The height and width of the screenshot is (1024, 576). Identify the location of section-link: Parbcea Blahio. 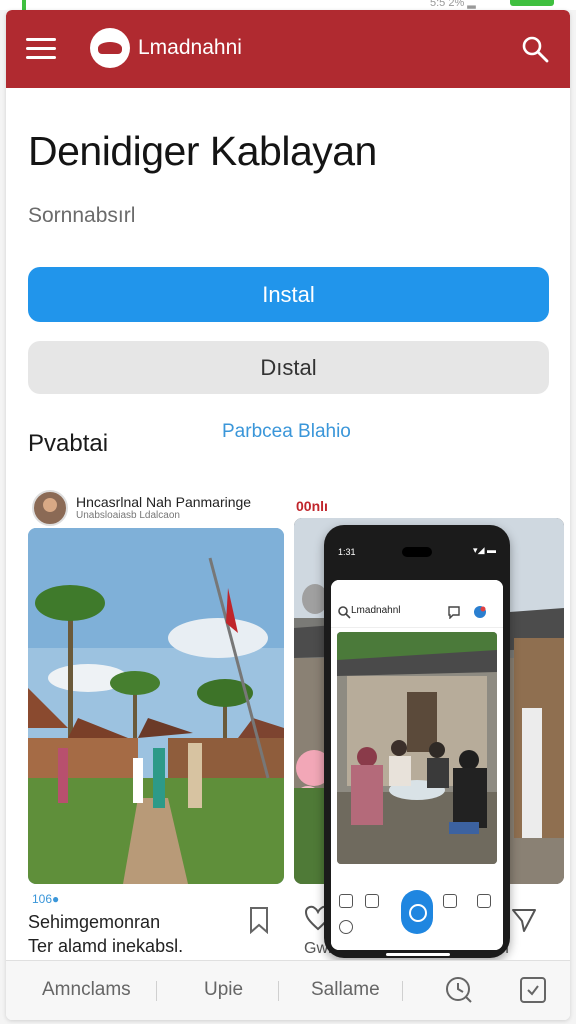
(286, 432).